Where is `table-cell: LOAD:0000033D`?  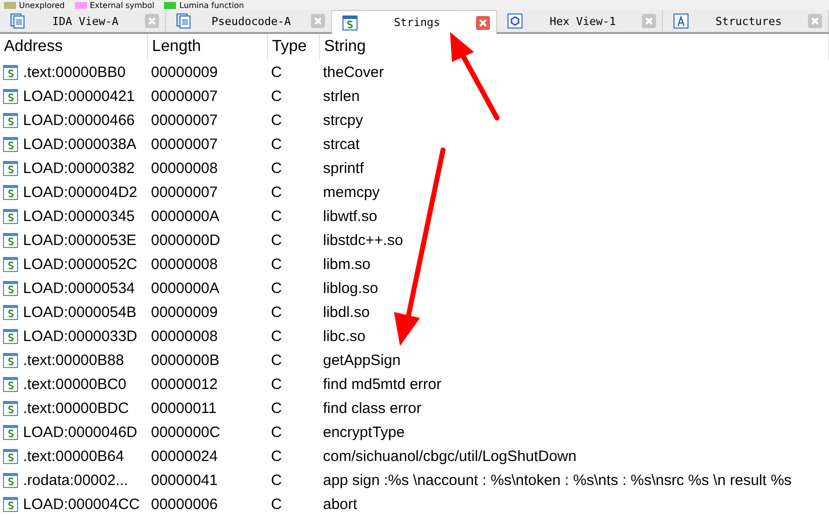 table-cell: LOAD:0000033D is located at coordinates (80, 336).